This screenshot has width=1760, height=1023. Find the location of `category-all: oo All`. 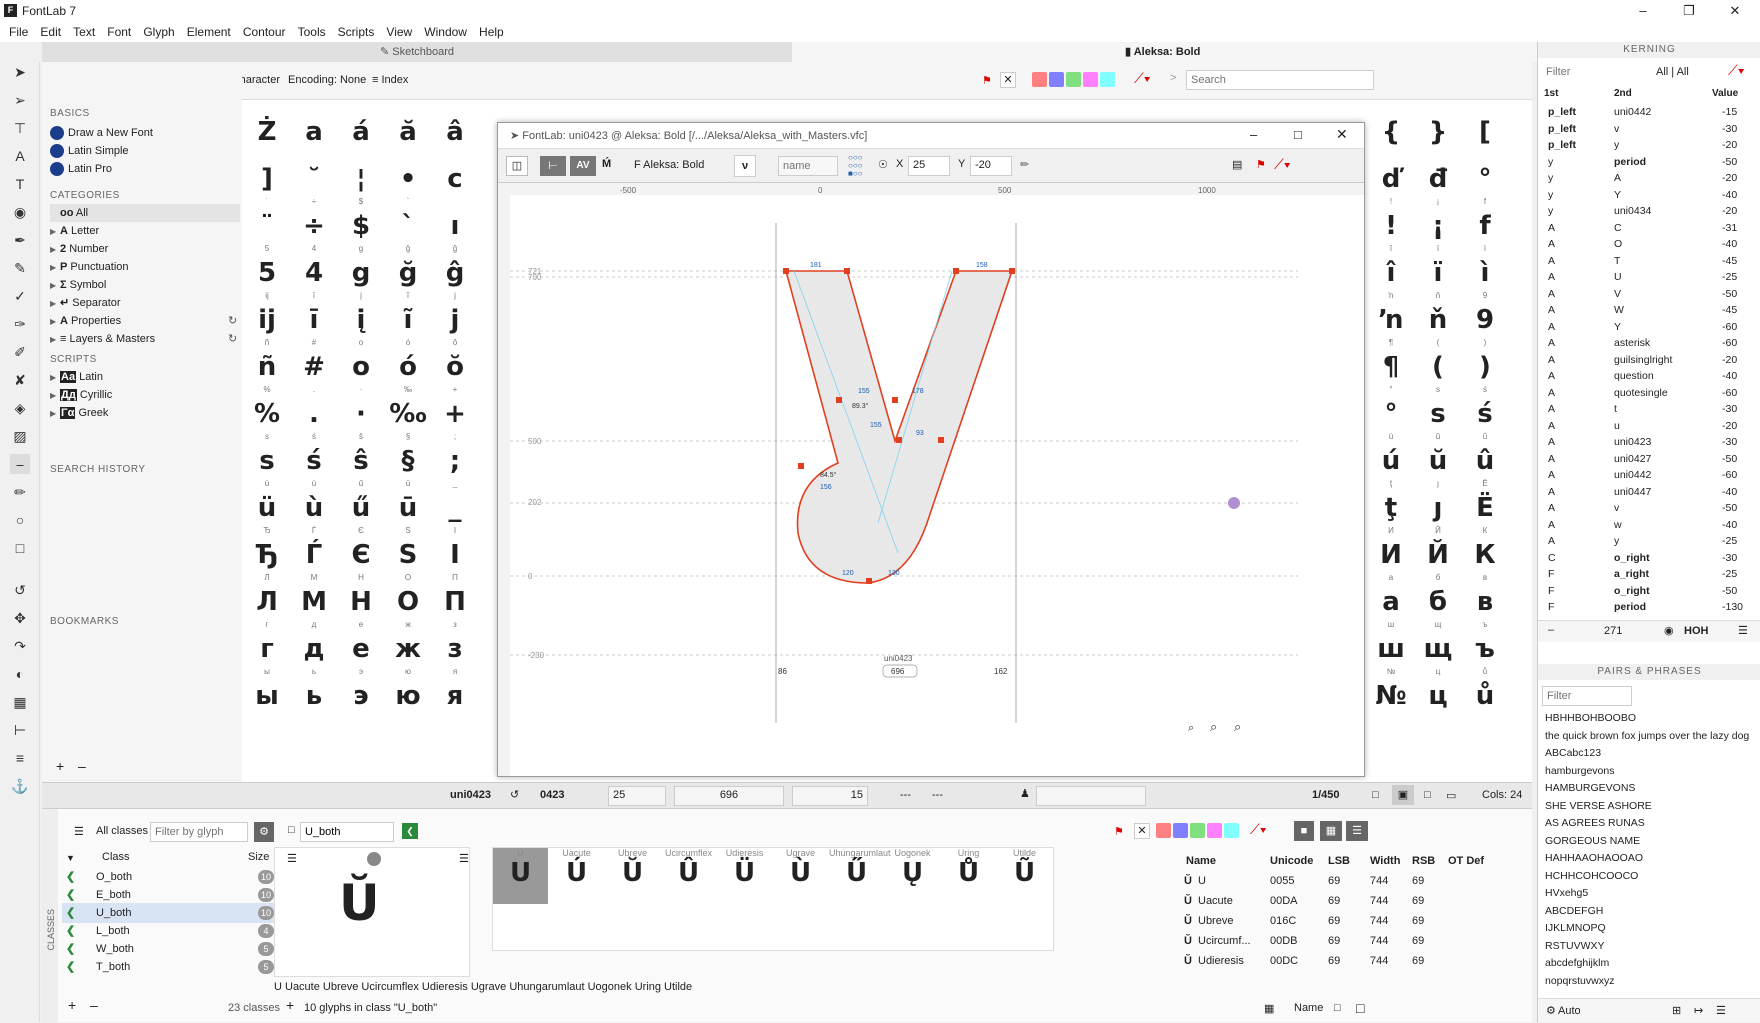

category-all: oo All is located at coordinates (145, 213).